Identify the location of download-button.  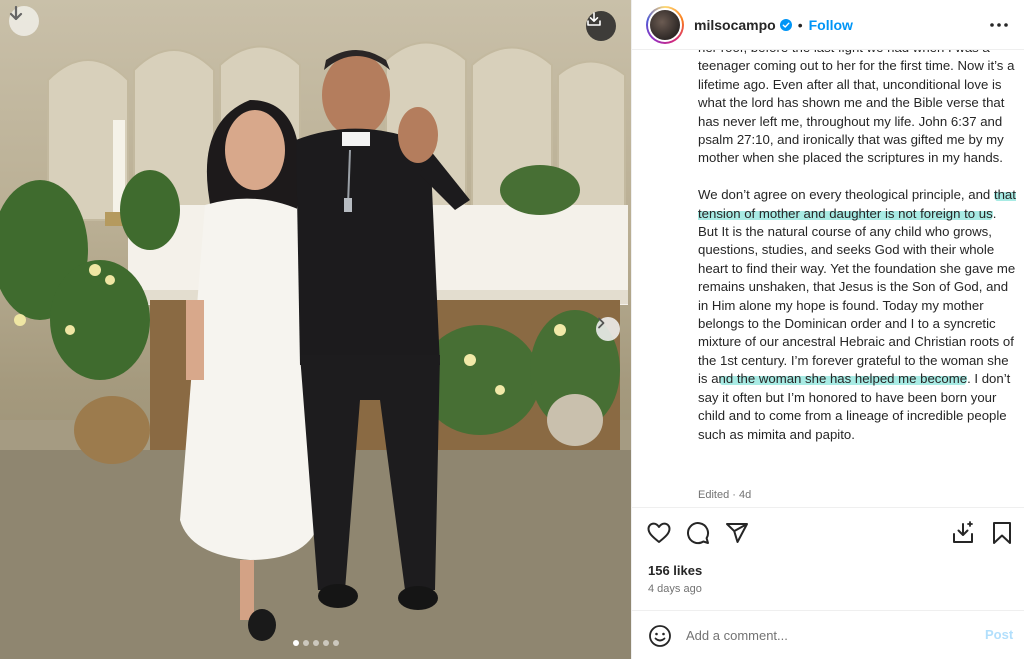
(601, 26).